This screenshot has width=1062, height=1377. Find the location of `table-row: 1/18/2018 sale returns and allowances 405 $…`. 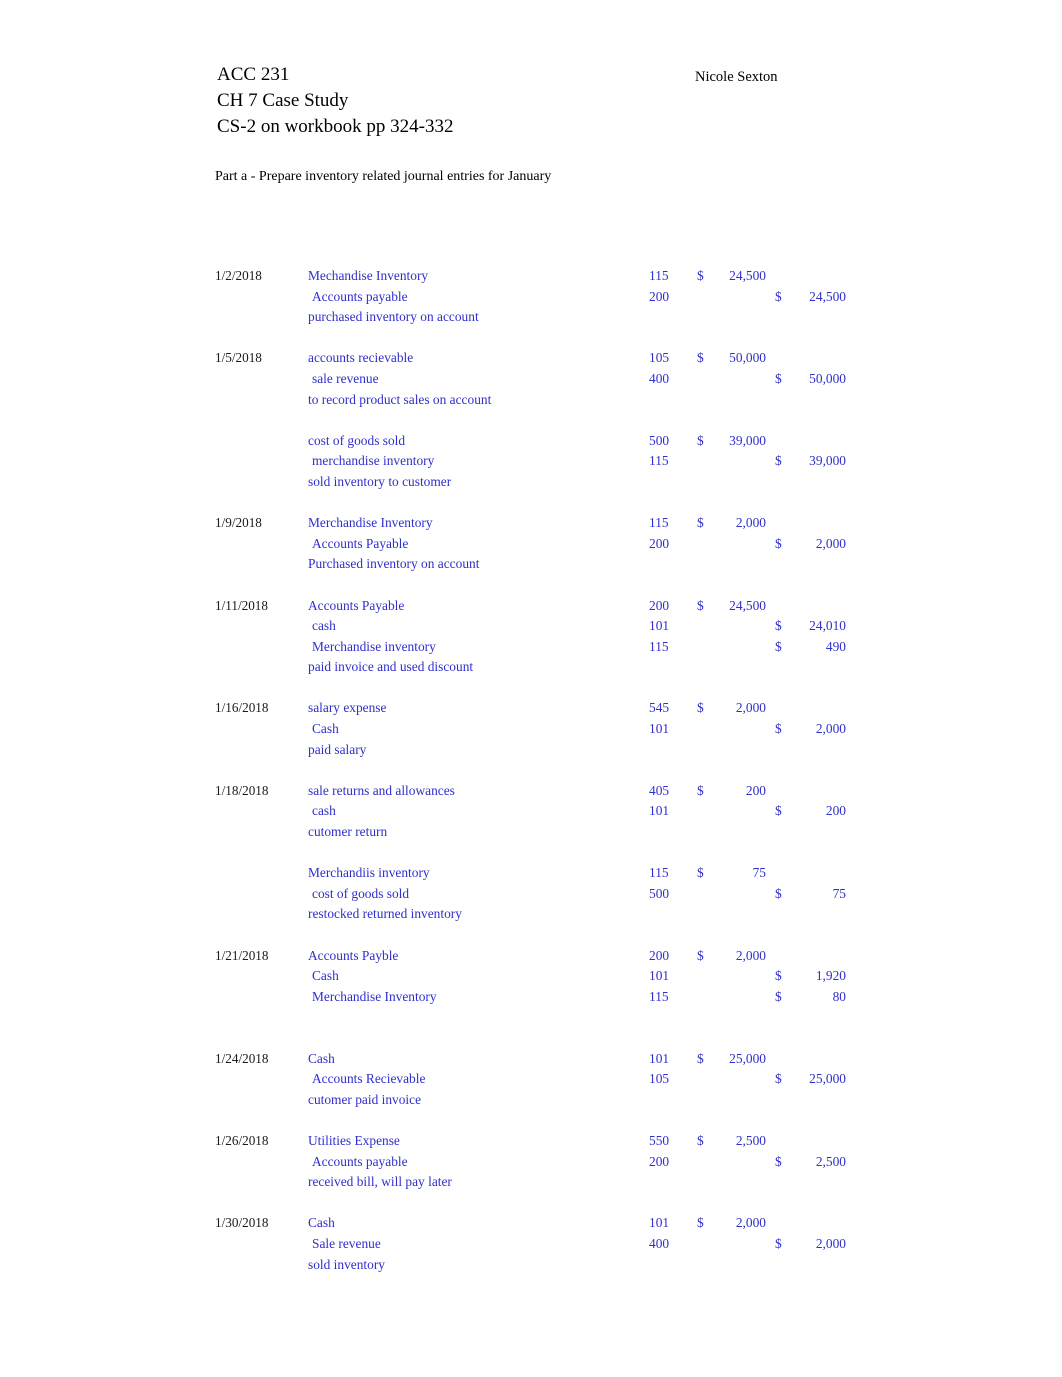

table-row: 1/18/2018 sale returns and allowances 405 $… is located at coordinates (531, 791).